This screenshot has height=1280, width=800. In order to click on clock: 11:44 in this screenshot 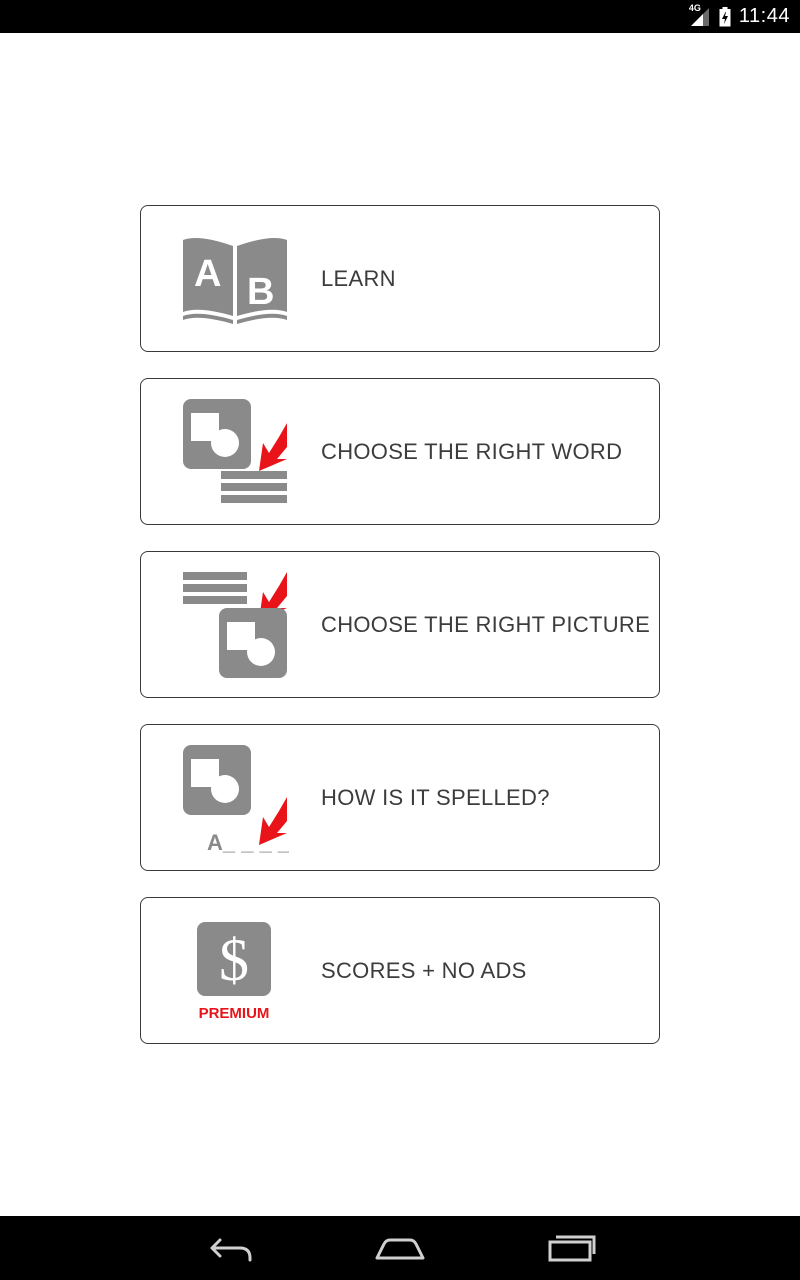, I will do `click(764, 16)`.